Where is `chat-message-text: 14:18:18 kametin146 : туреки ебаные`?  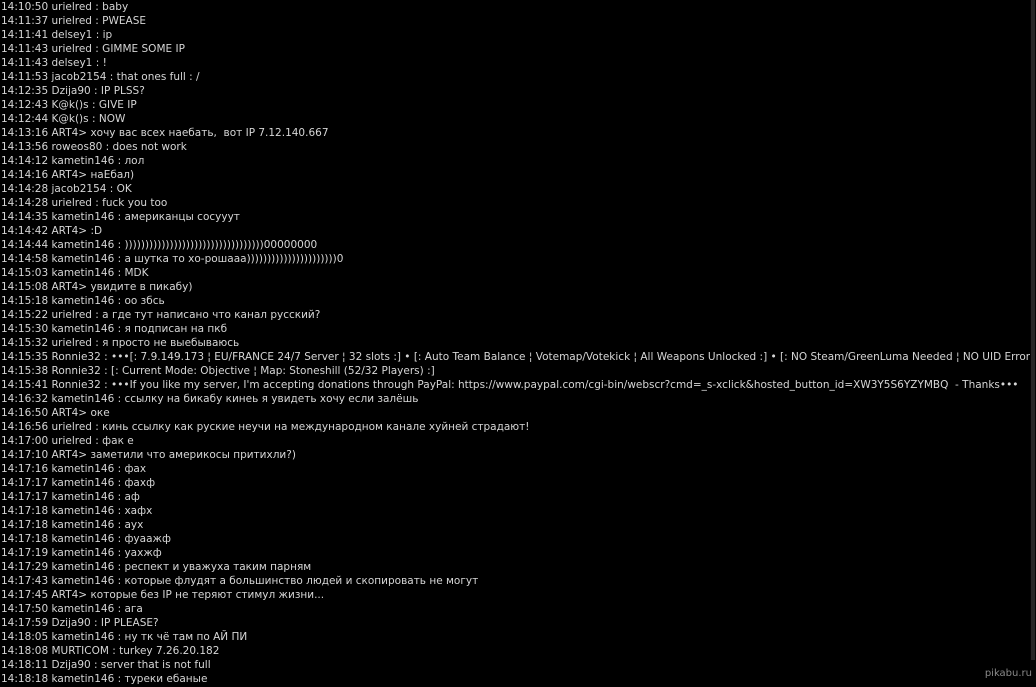 chat-message-text: 14:18:18 kametin146 : туреки ебаные is located at coordinates (104, 679).